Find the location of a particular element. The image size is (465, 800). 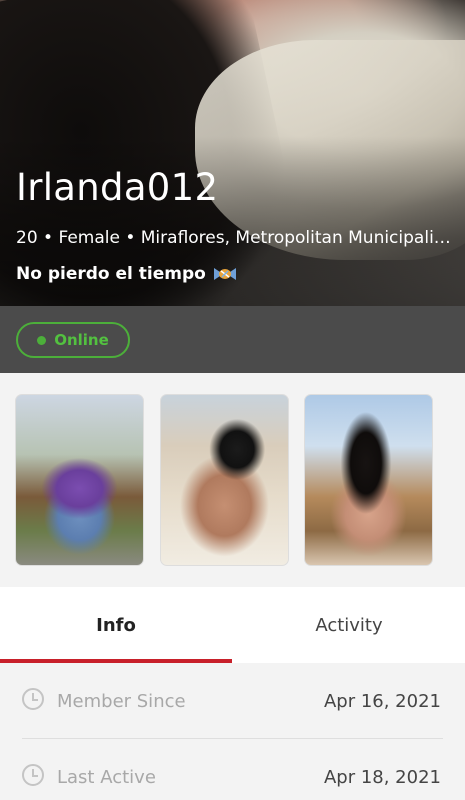

info-row-last-active: Last Active Apr 18, 2021 is located at coordinates (232, 769).